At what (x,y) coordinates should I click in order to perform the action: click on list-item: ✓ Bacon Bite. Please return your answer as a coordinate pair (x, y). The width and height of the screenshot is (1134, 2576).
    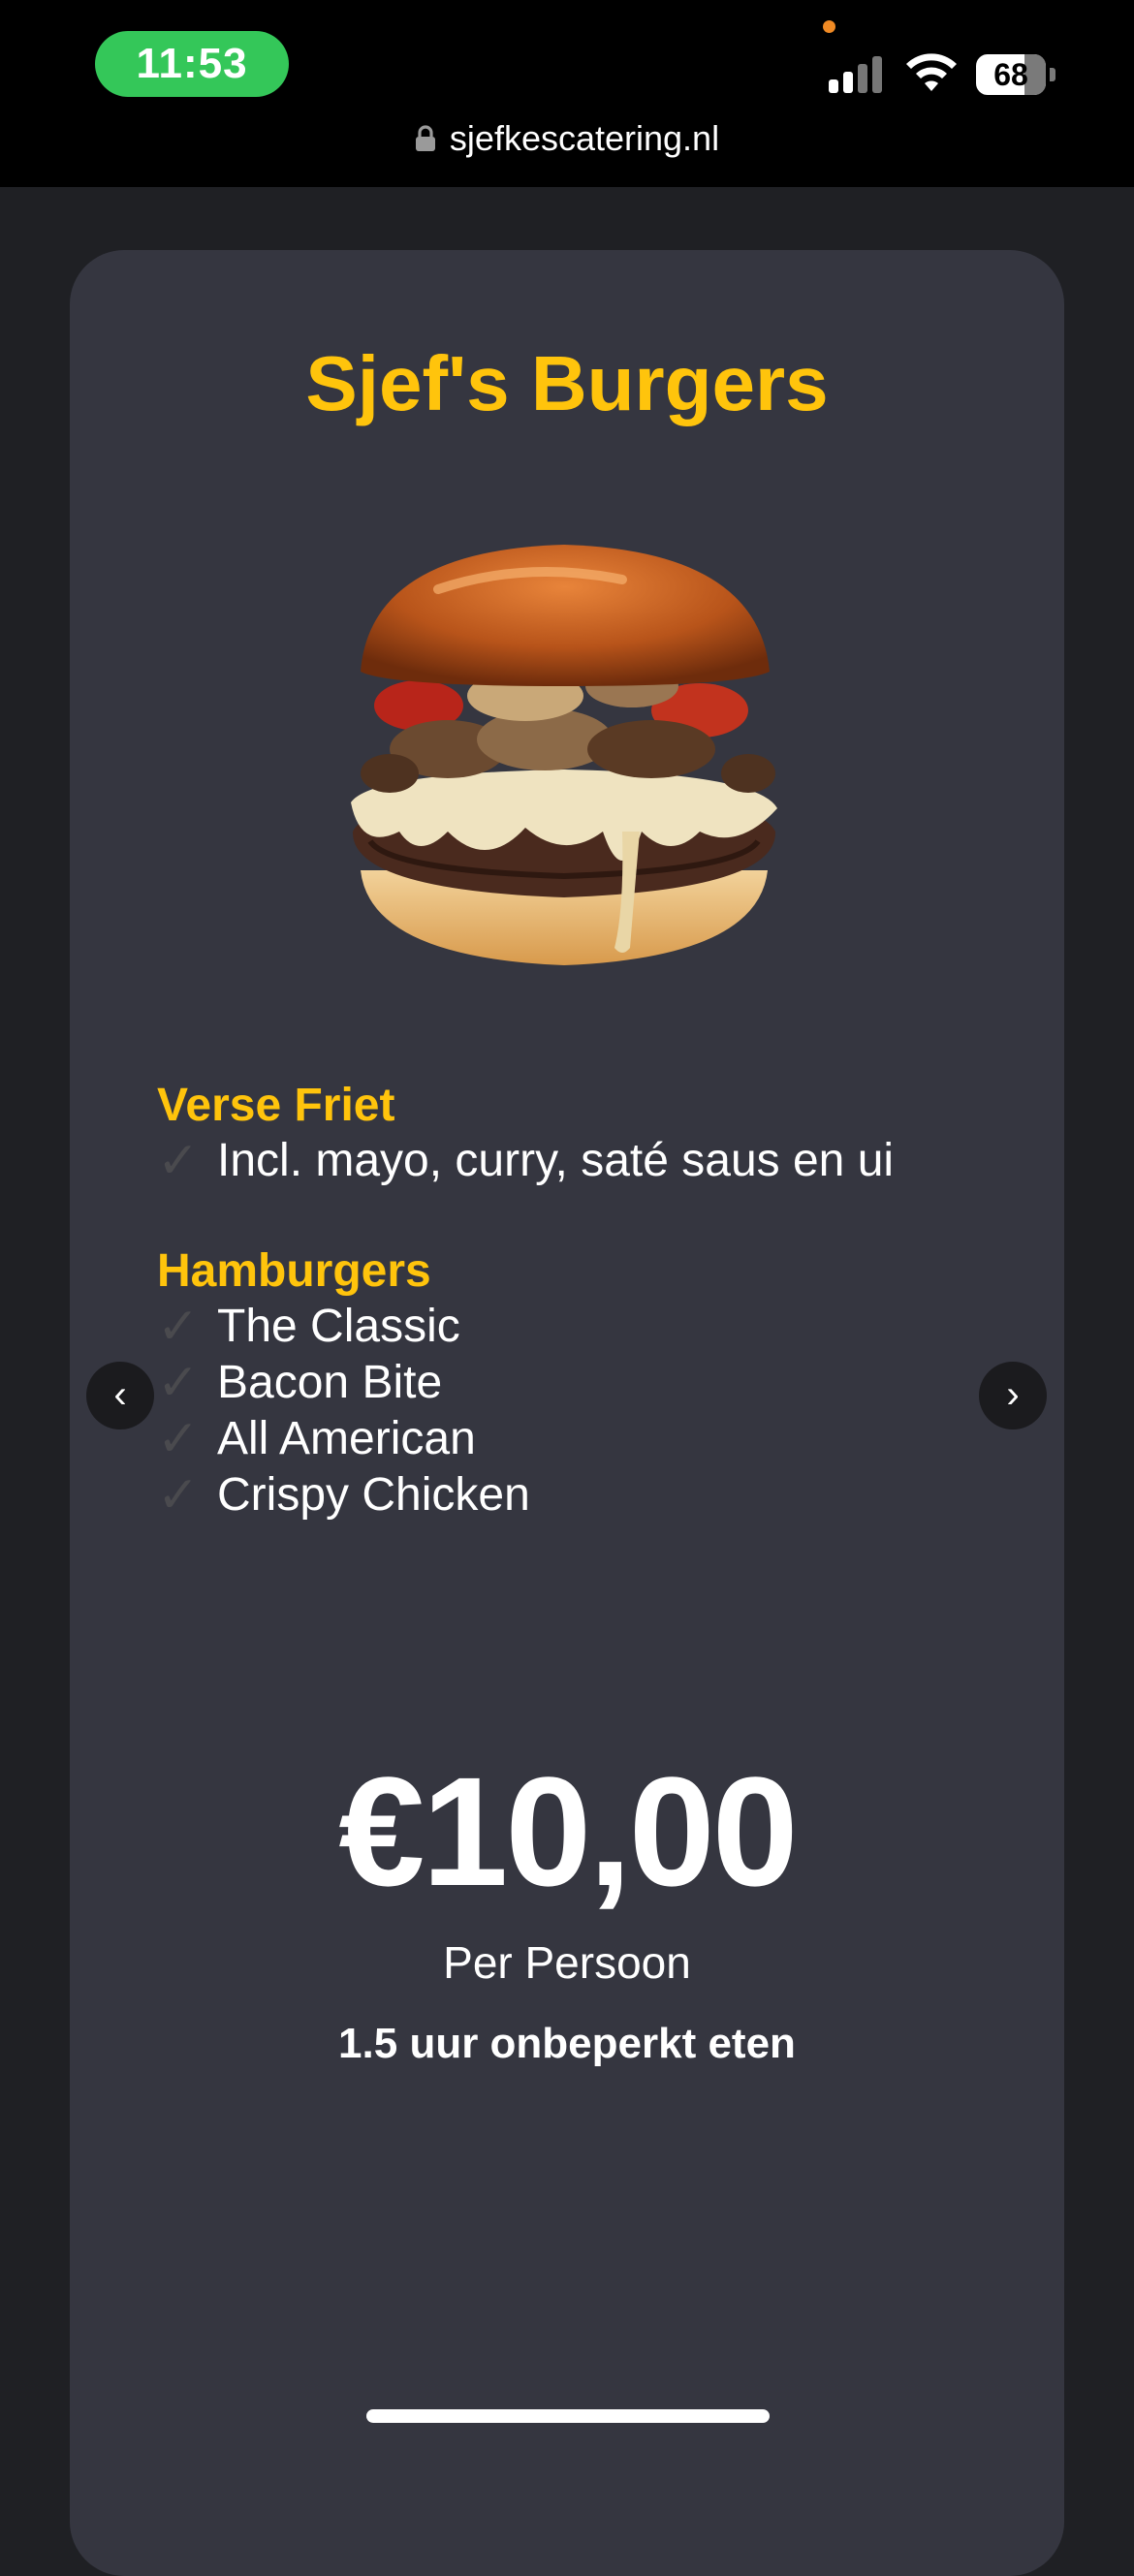
    Looking at the image, I should click on (343, 1383).